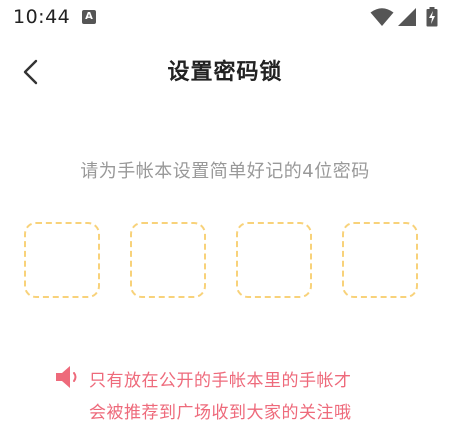 This screenshot has height=438, width=450. I want to click on notice-line-1: 只有放在公开的手帐本里的手帐才, so click(220, 381).